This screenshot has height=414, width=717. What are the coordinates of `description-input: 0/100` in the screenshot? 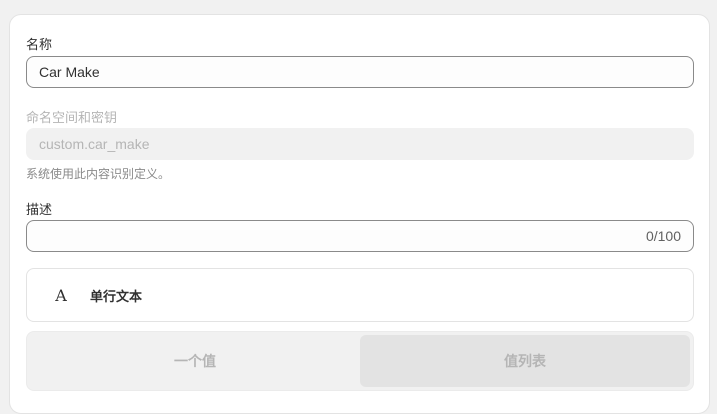 It's located at (360, 236).